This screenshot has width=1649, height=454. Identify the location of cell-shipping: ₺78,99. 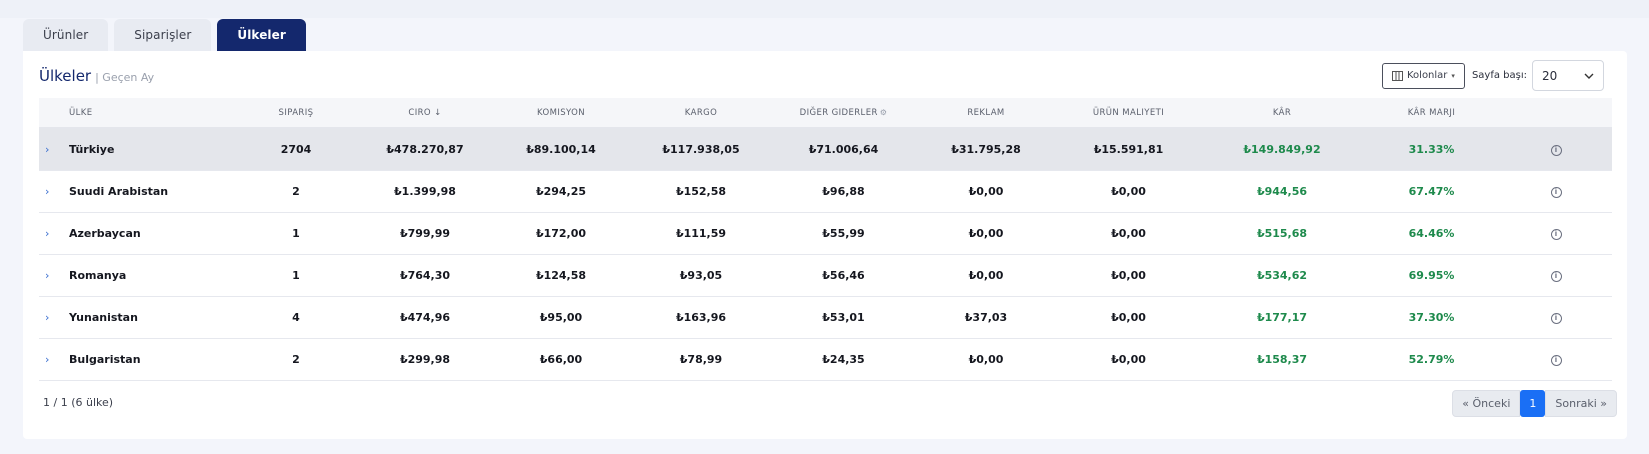
(701, 359).